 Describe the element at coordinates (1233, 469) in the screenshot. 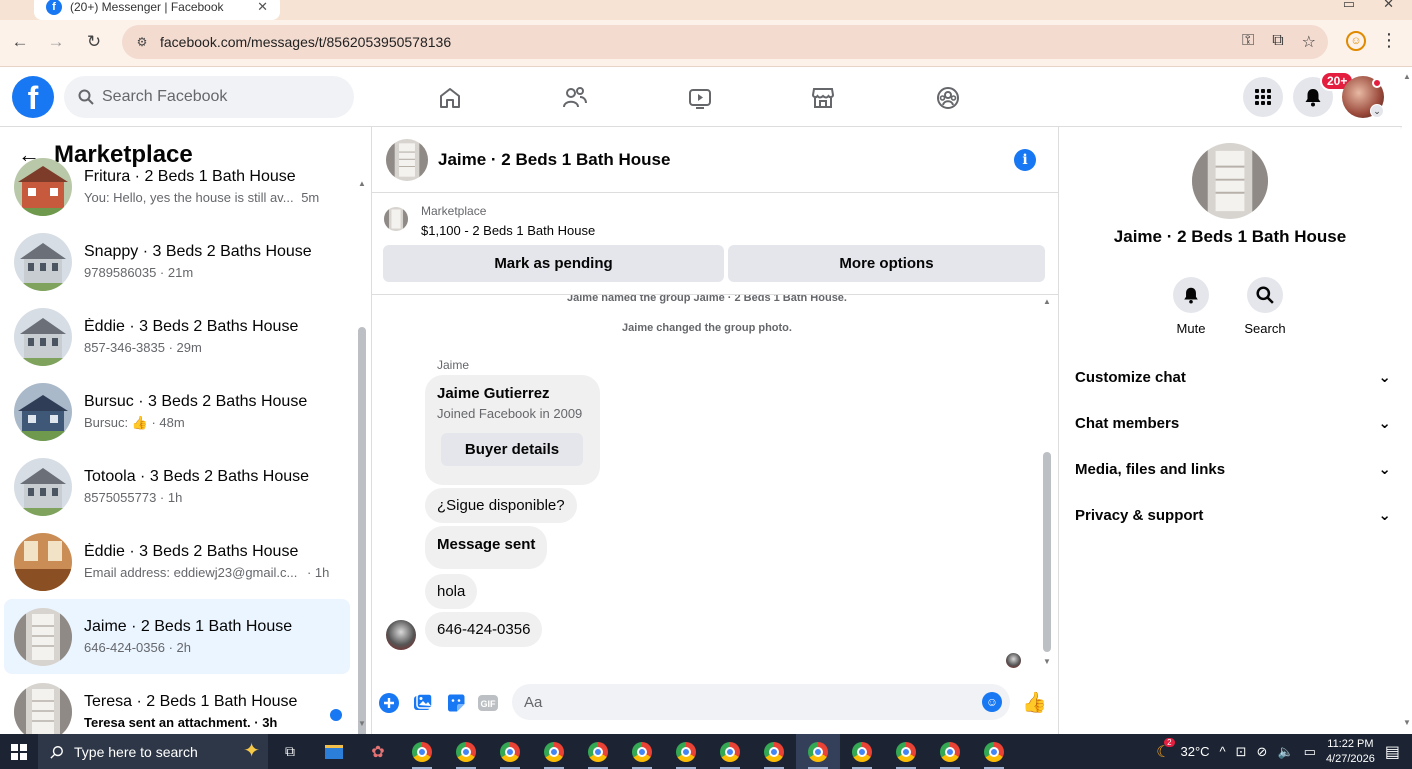

I see `section-media-files-links: Media, files and links ⌄` at that location.